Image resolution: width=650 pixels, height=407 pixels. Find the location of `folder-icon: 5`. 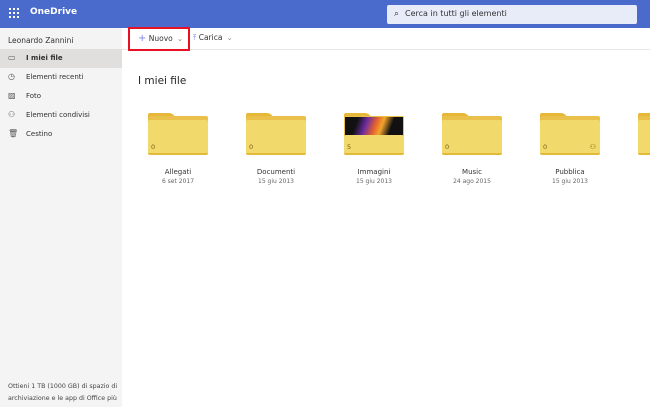

folder-icon: 5 is located at coordinates (374, 134).